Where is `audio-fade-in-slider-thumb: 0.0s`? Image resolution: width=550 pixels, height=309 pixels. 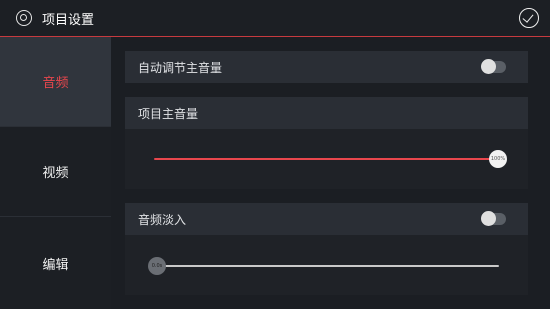
audio-fade-in-slider-thumb: 0.0s is located at coordinates (157, 266).